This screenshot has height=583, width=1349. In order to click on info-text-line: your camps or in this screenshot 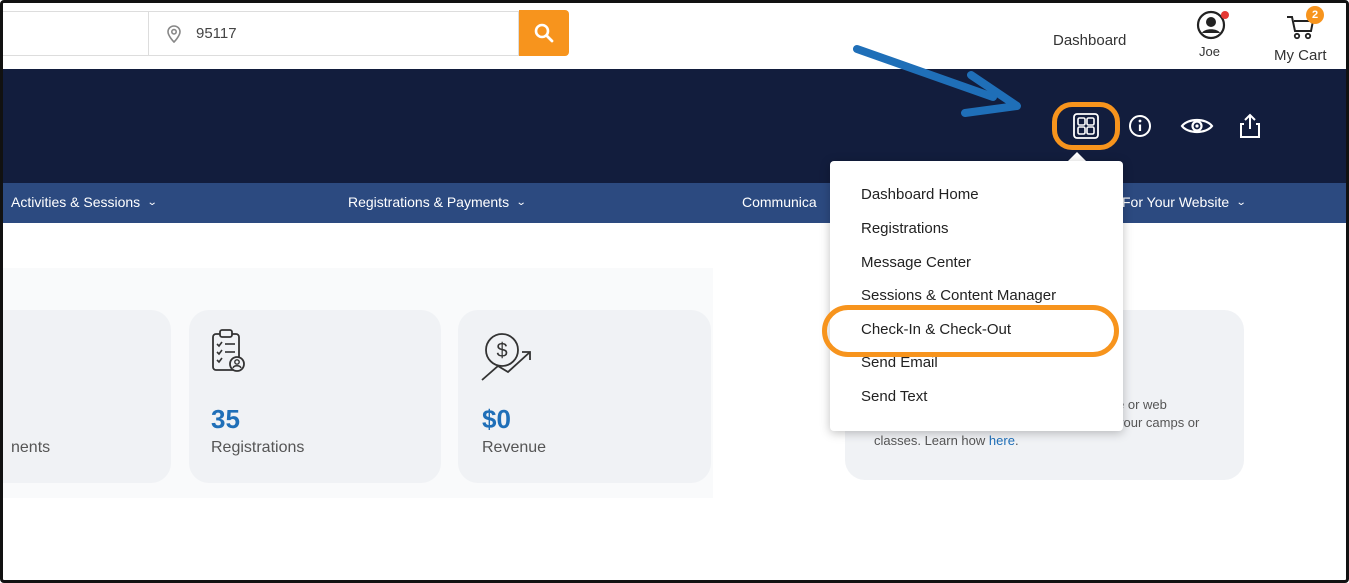, I will do `click(1158, 422)`.